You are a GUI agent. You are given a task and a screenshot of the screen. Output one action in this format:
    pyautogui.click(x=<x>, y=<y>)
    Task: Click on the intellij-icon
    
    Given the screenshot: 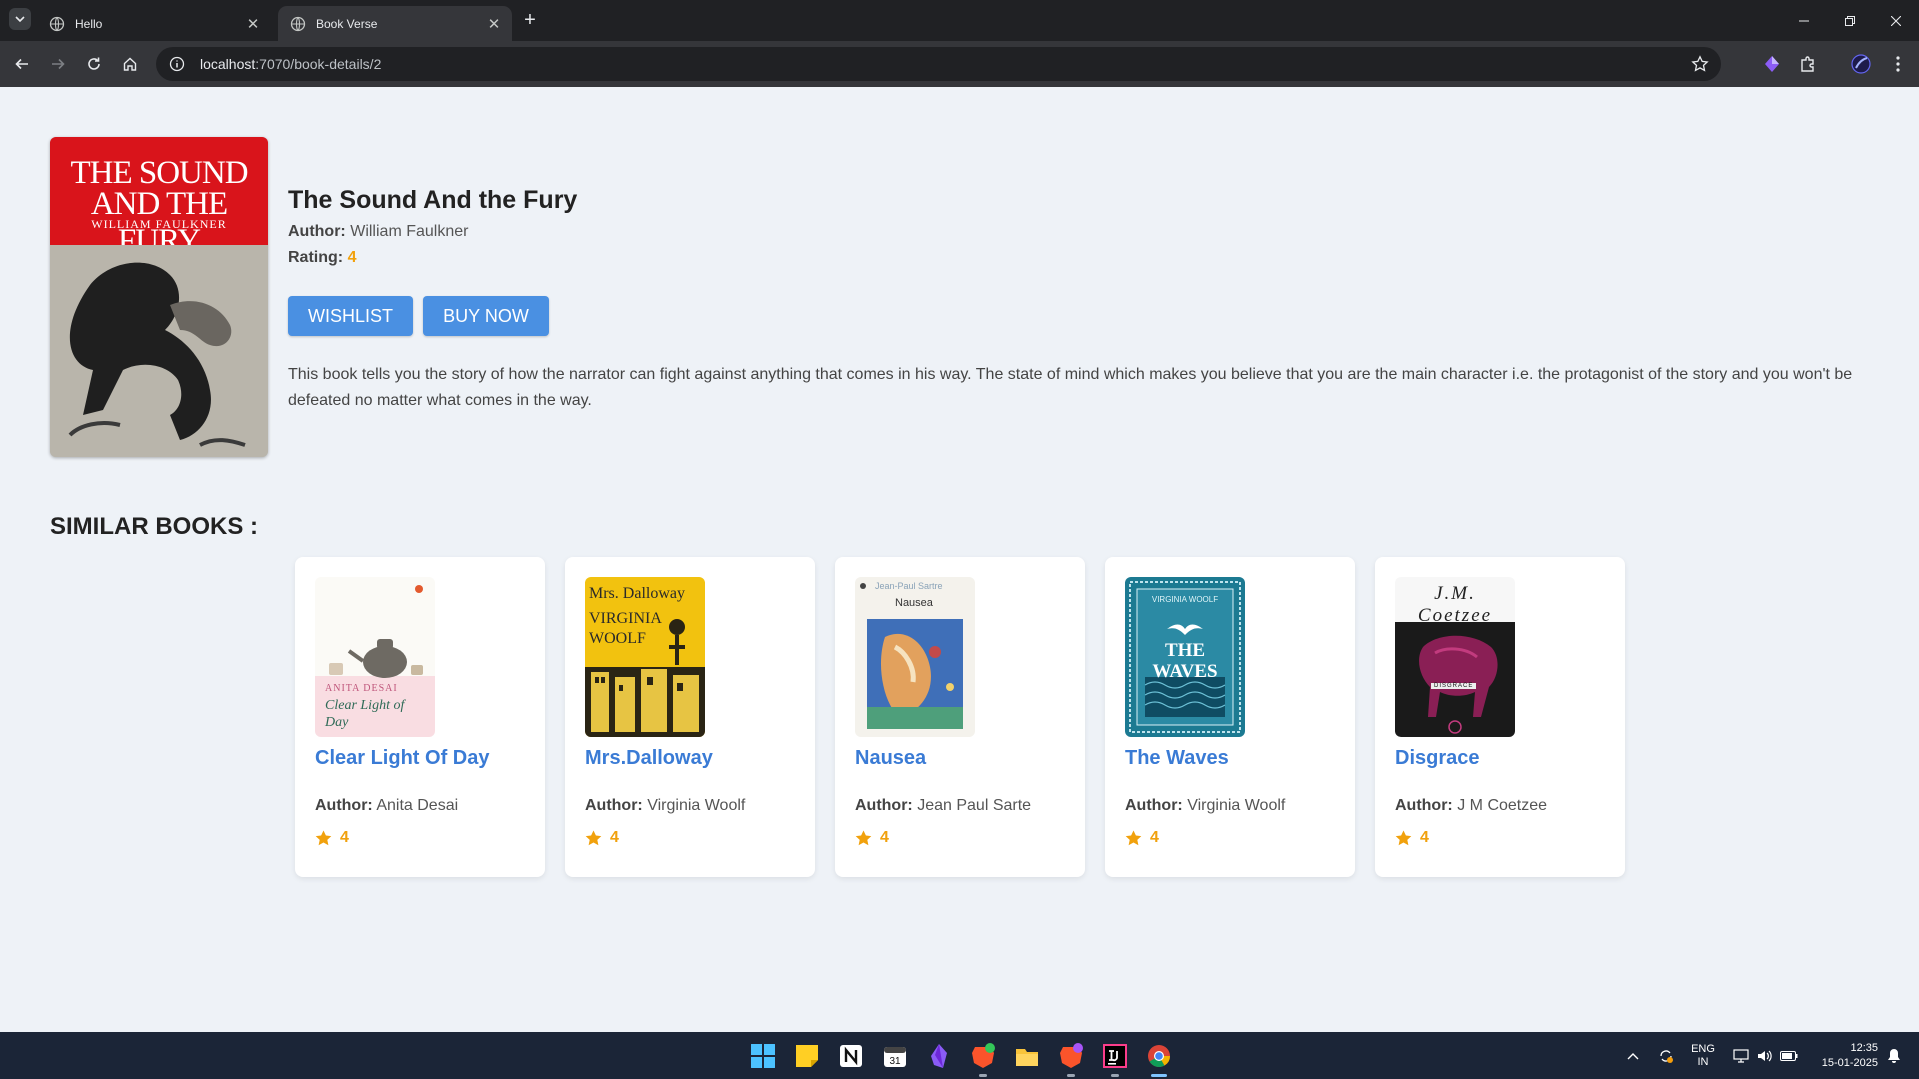 What is the action you would take?
    pyautogui.click(x=1115, y=1056)
    